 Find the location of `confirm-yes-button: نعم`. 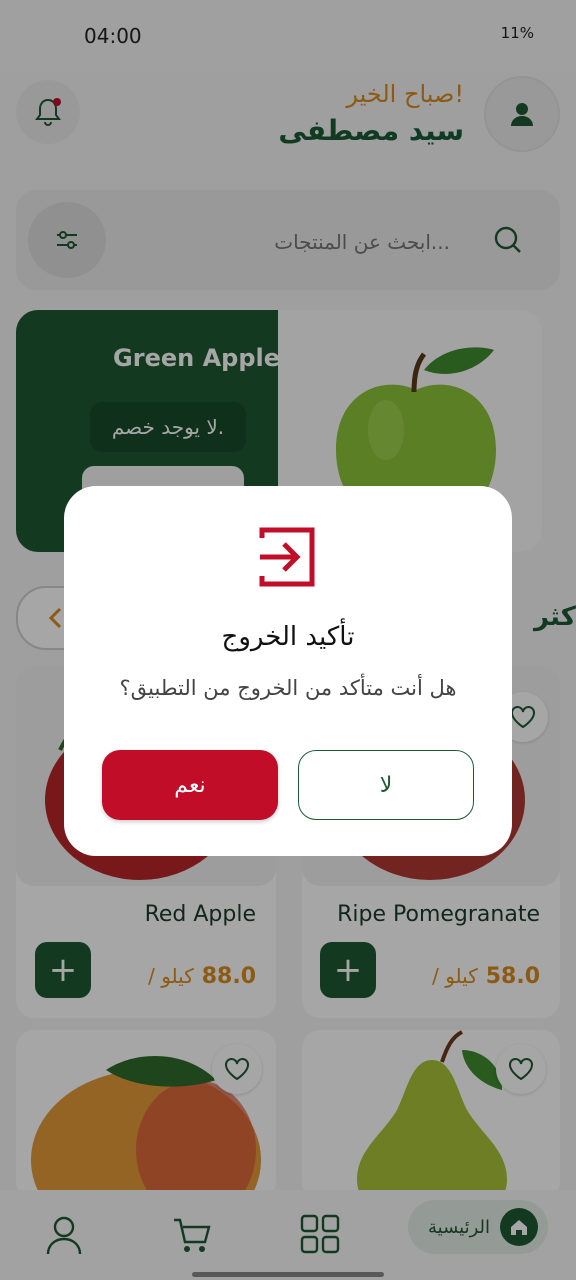

confirm-yes-button: نعم is located at coordinates (190, 785).